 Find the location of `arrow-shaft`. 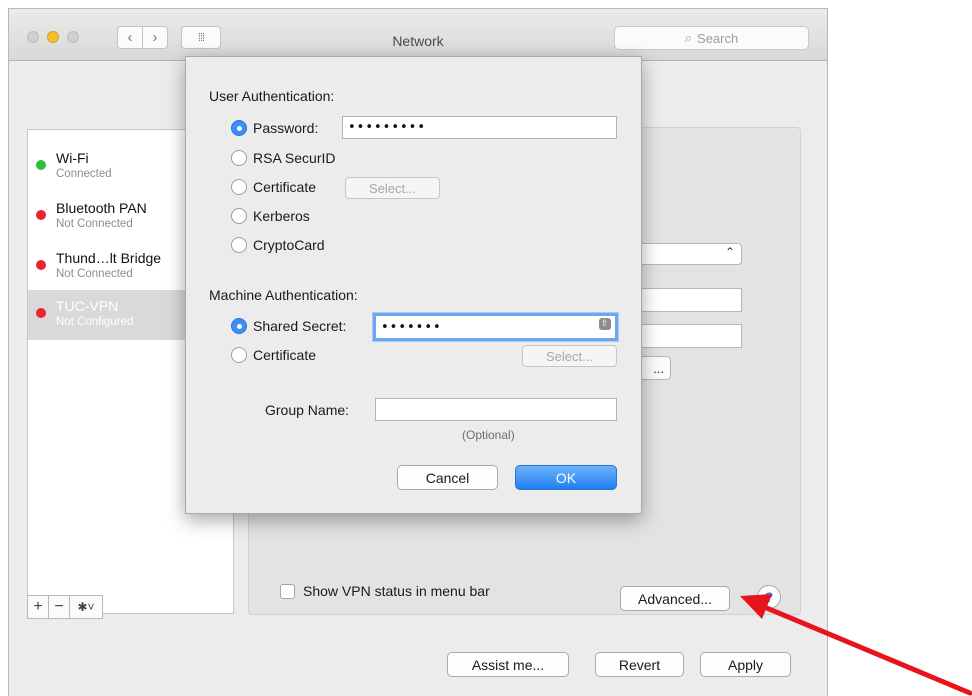

arrow-shaft is located at coordinates (865, 649).